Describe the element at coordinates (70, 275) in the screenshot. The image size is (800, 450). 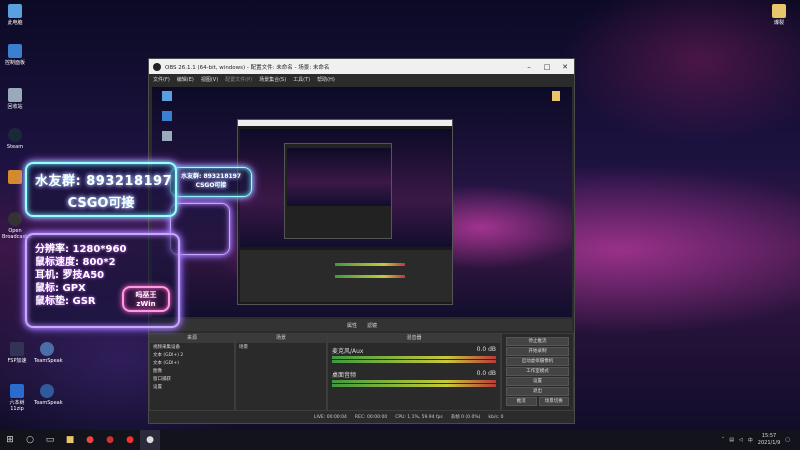
I see `spec-headset: 耳机: 罗技A50` at that location.